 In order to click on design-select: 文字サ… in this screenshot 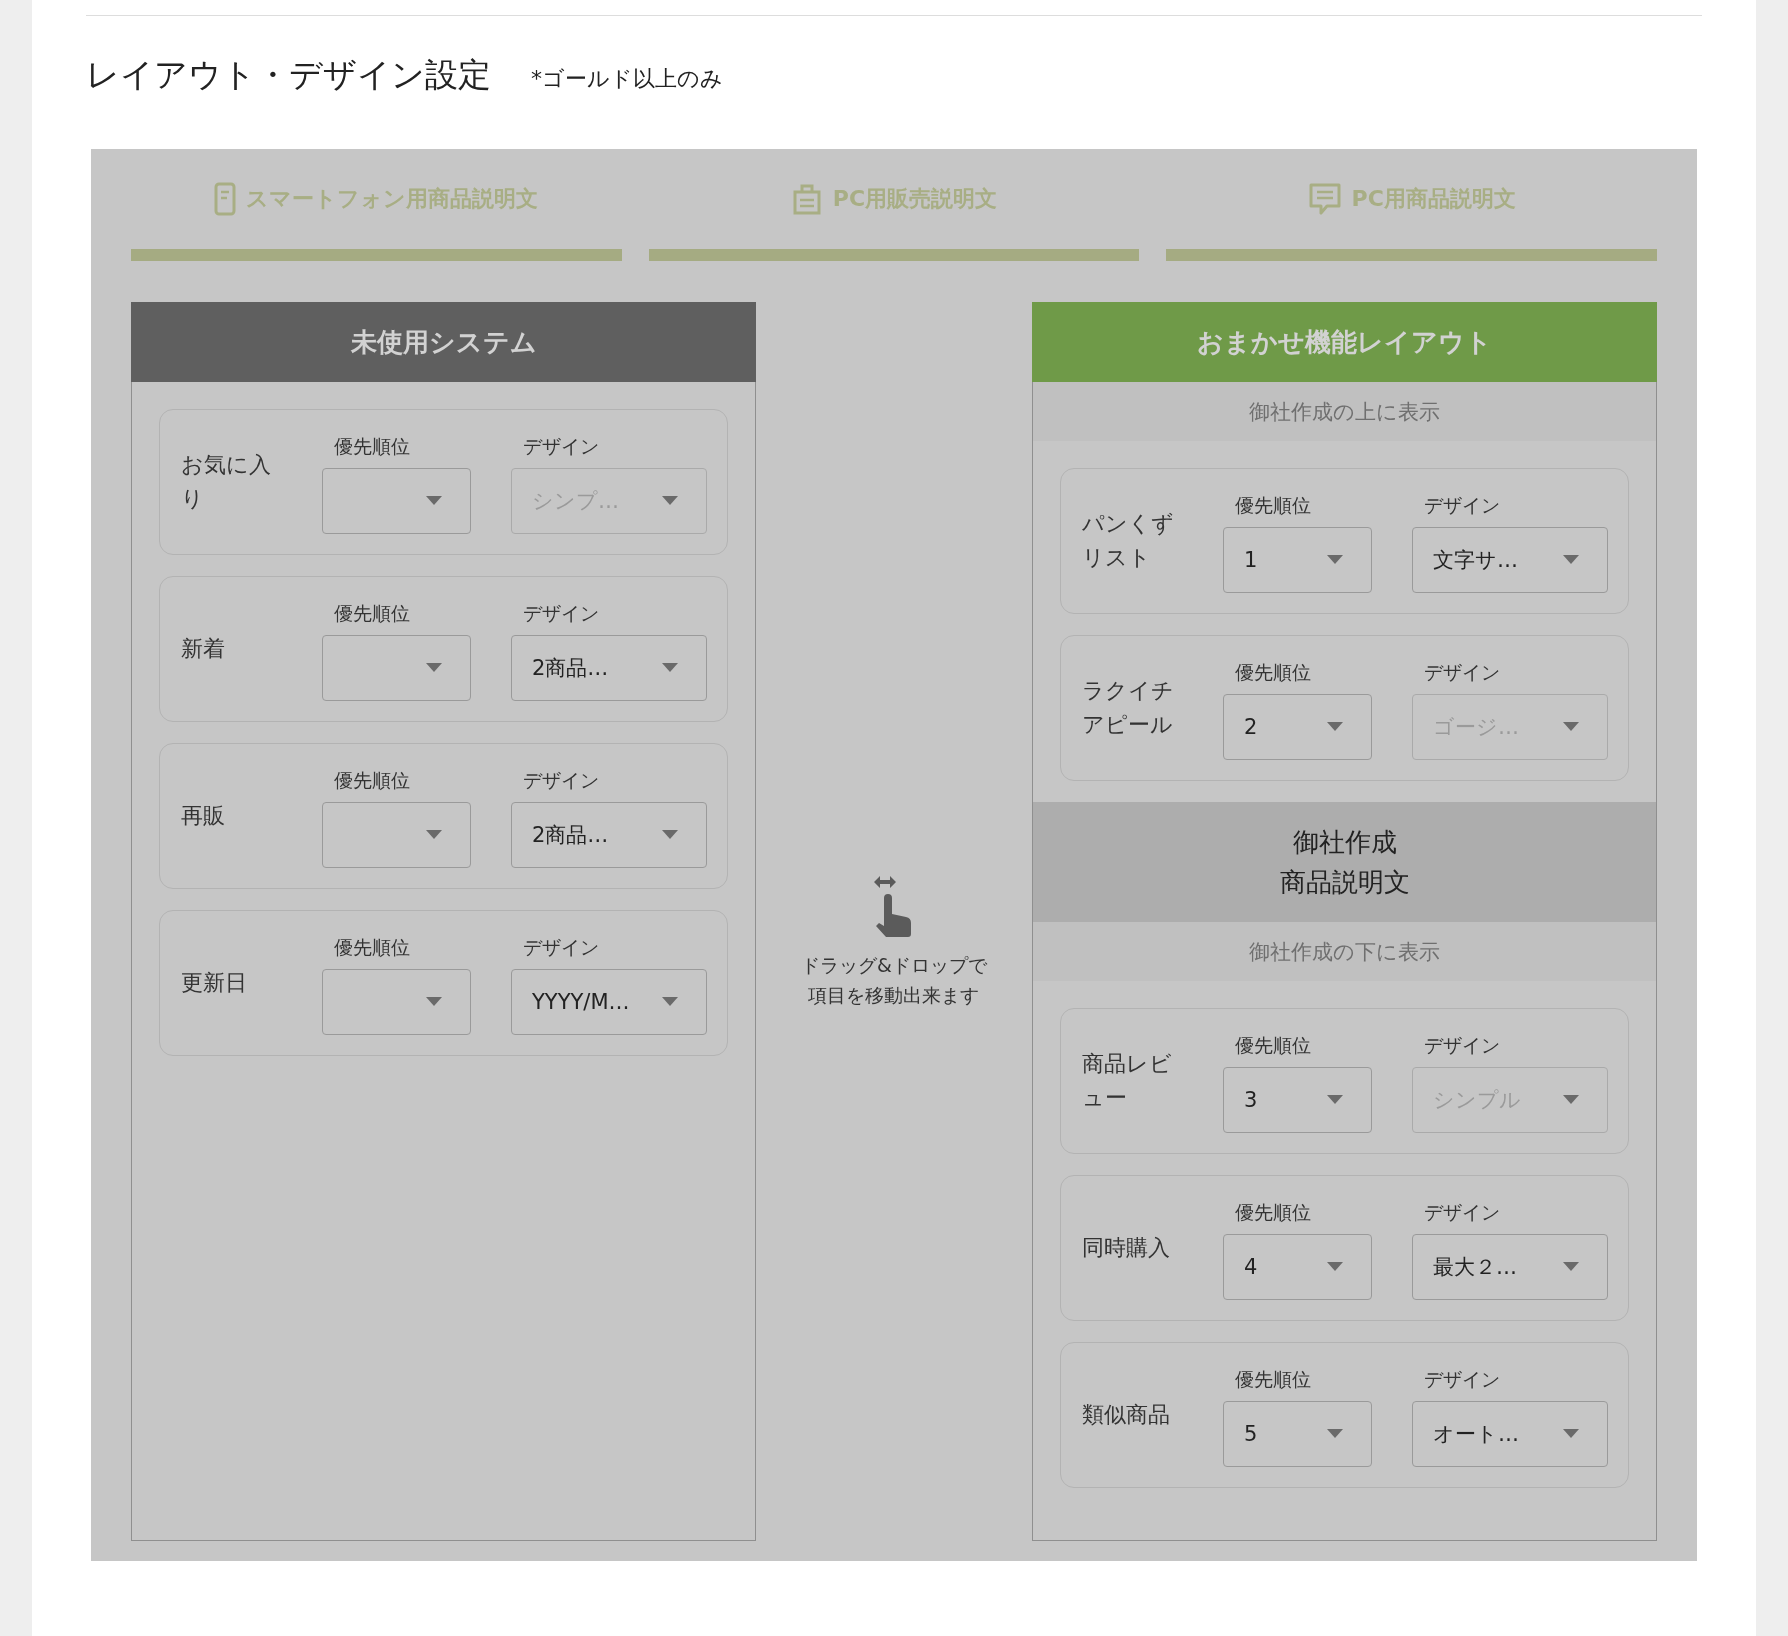, I will do `click(1510, 559)`.